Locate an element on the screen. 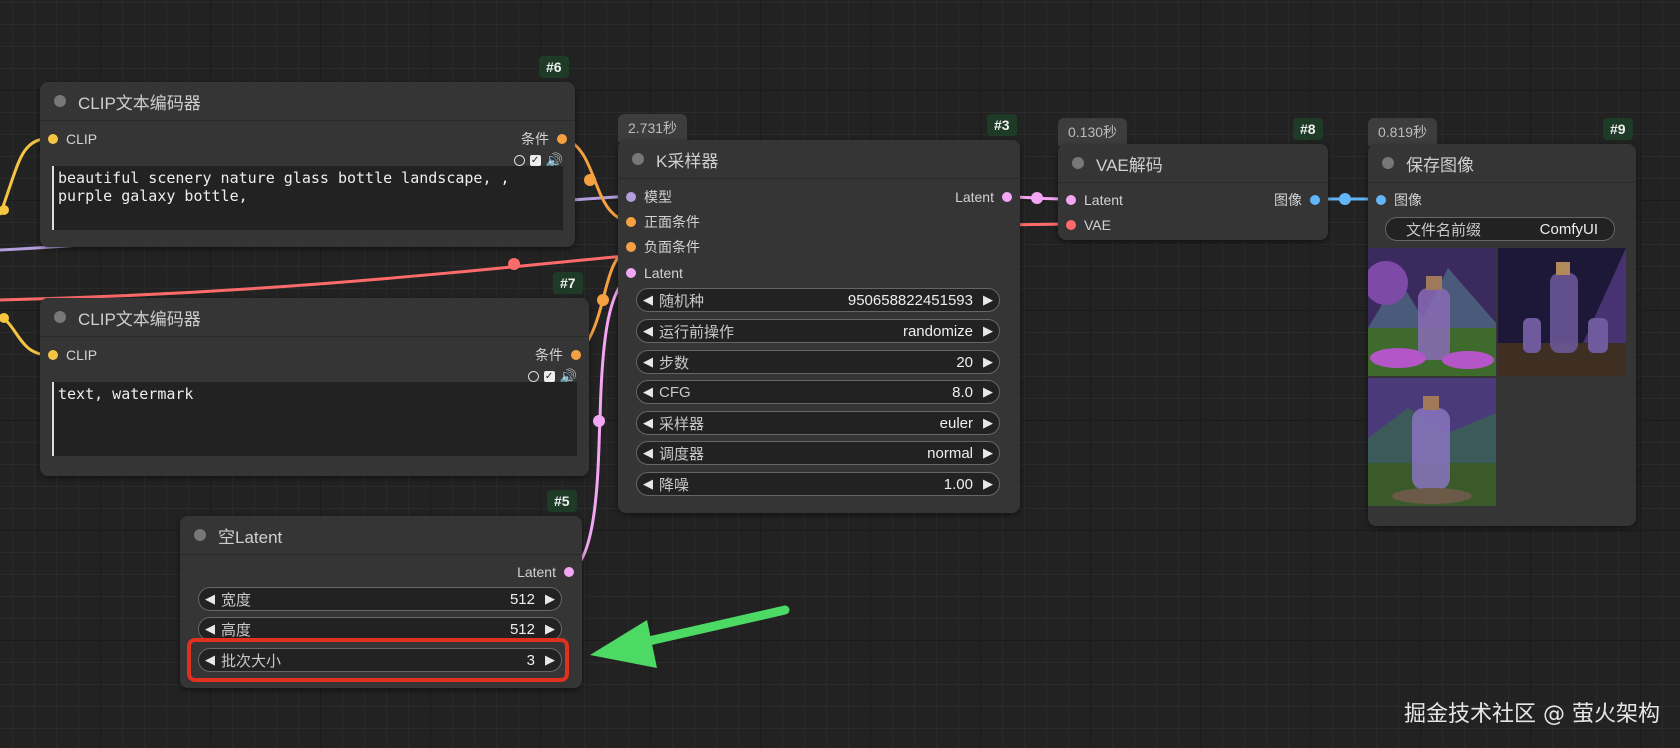 This screenshot has height=748, width=1680. node-title: VAE解码 is located at coordinates (1129, 165).